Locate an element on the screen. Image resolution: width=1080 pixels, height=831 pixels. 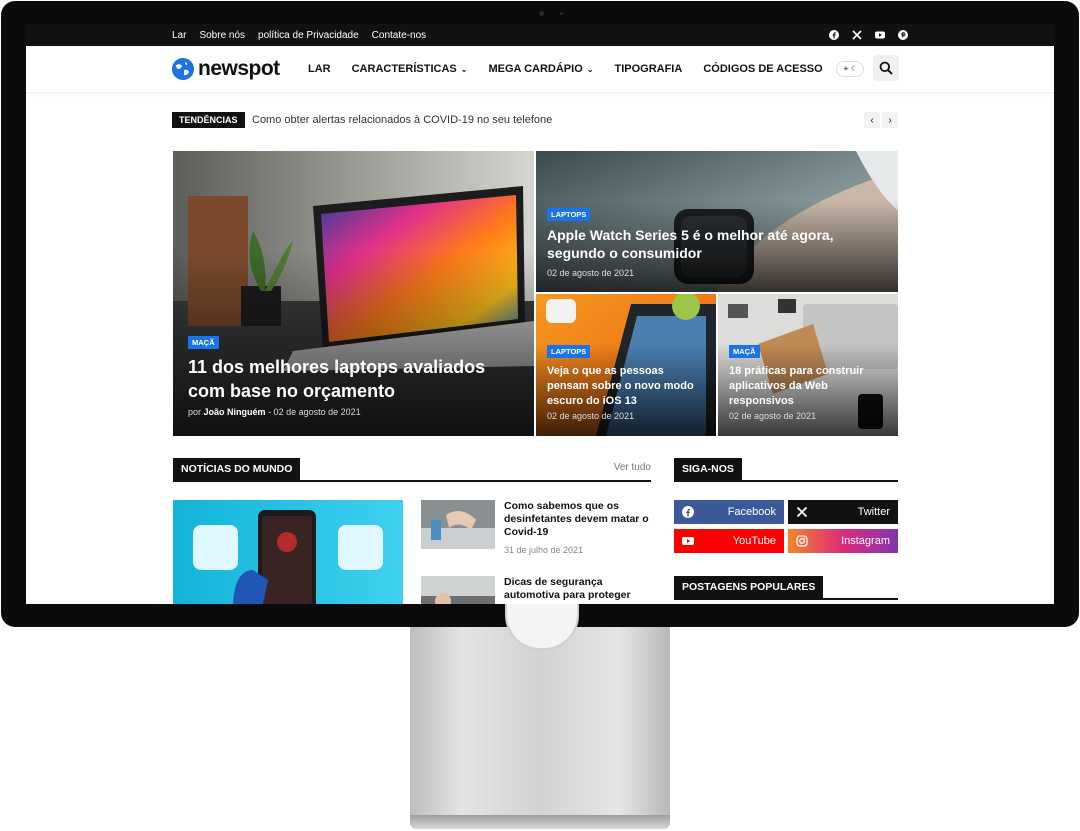
covid-phone-image is located at coordinates (288, 552).